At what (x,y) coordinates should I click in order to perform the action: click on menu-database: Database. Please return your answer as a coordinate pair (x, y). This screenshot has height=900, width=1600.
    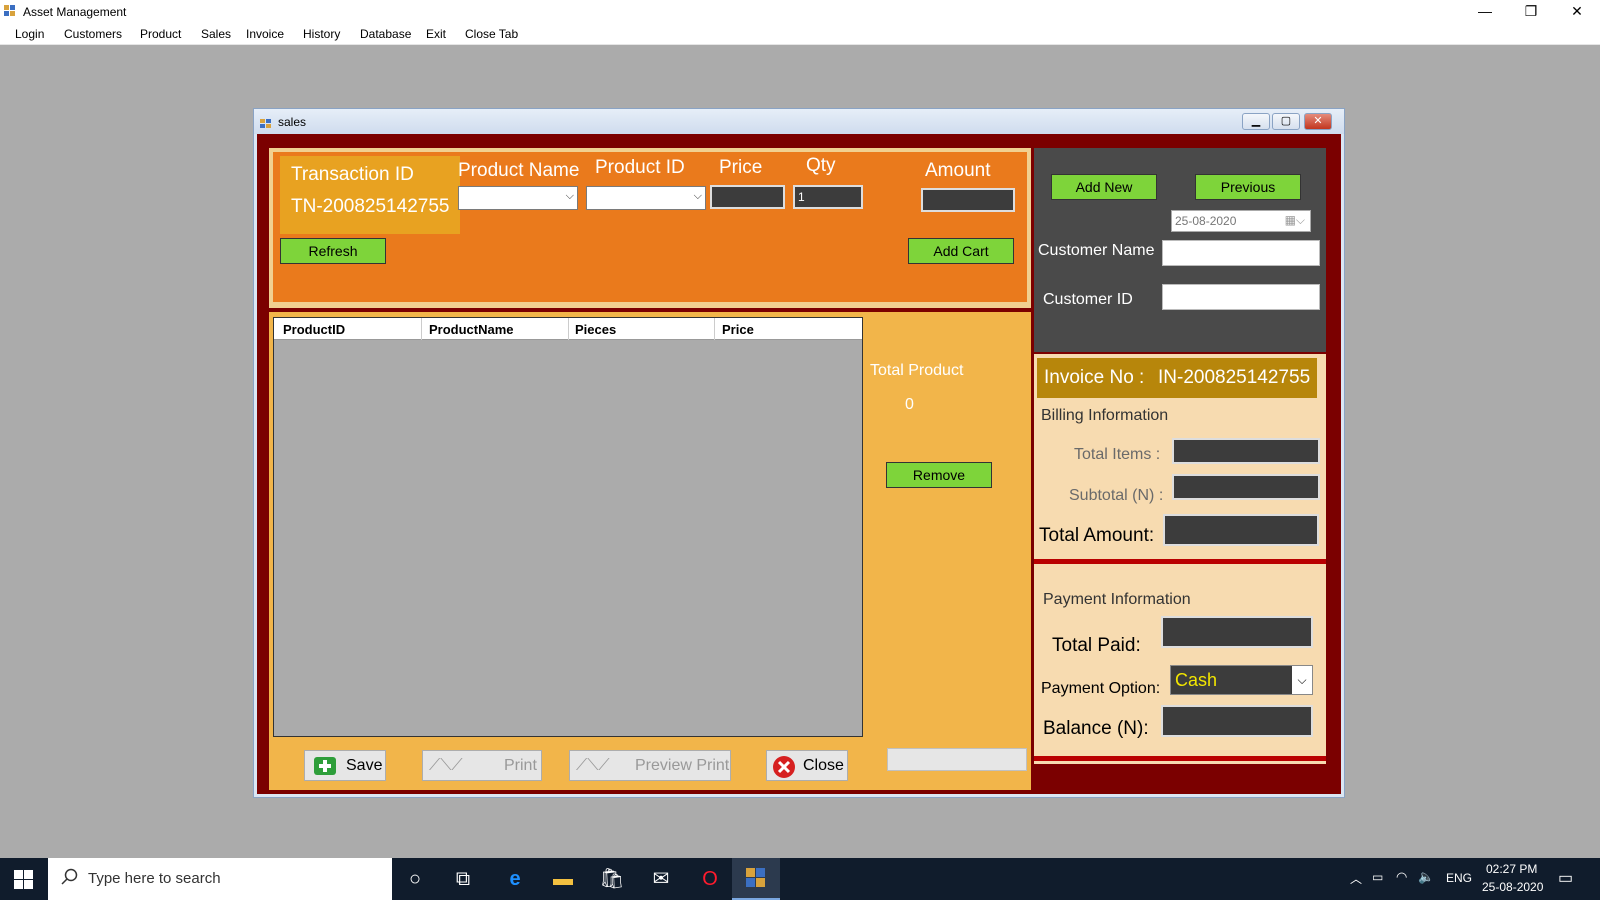
    Looking at the image, I should click on (385, 34).